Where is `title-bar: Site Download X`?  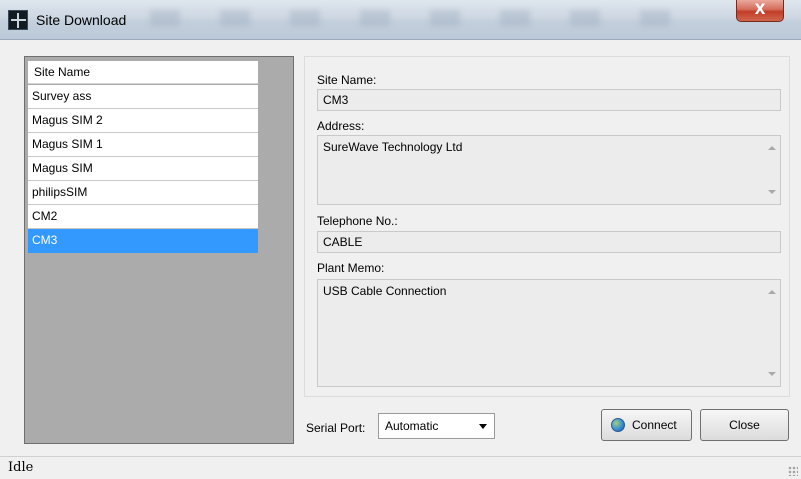
title-bar: Site Download X is located at coordinates (400, 20).